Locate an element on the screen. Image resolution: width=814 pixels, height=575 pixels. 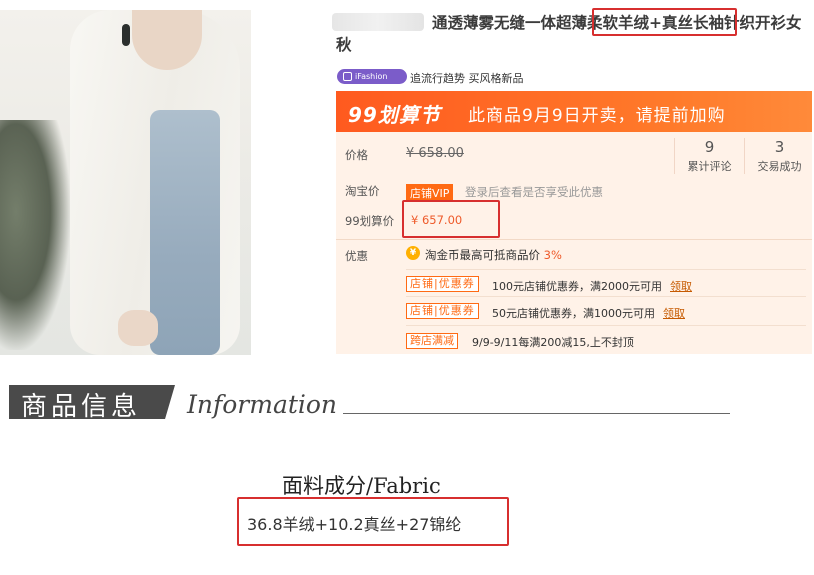
cross-store-text: 9/9-9/11每满200减15,上不封顶 is located at coordinates (553, 342).